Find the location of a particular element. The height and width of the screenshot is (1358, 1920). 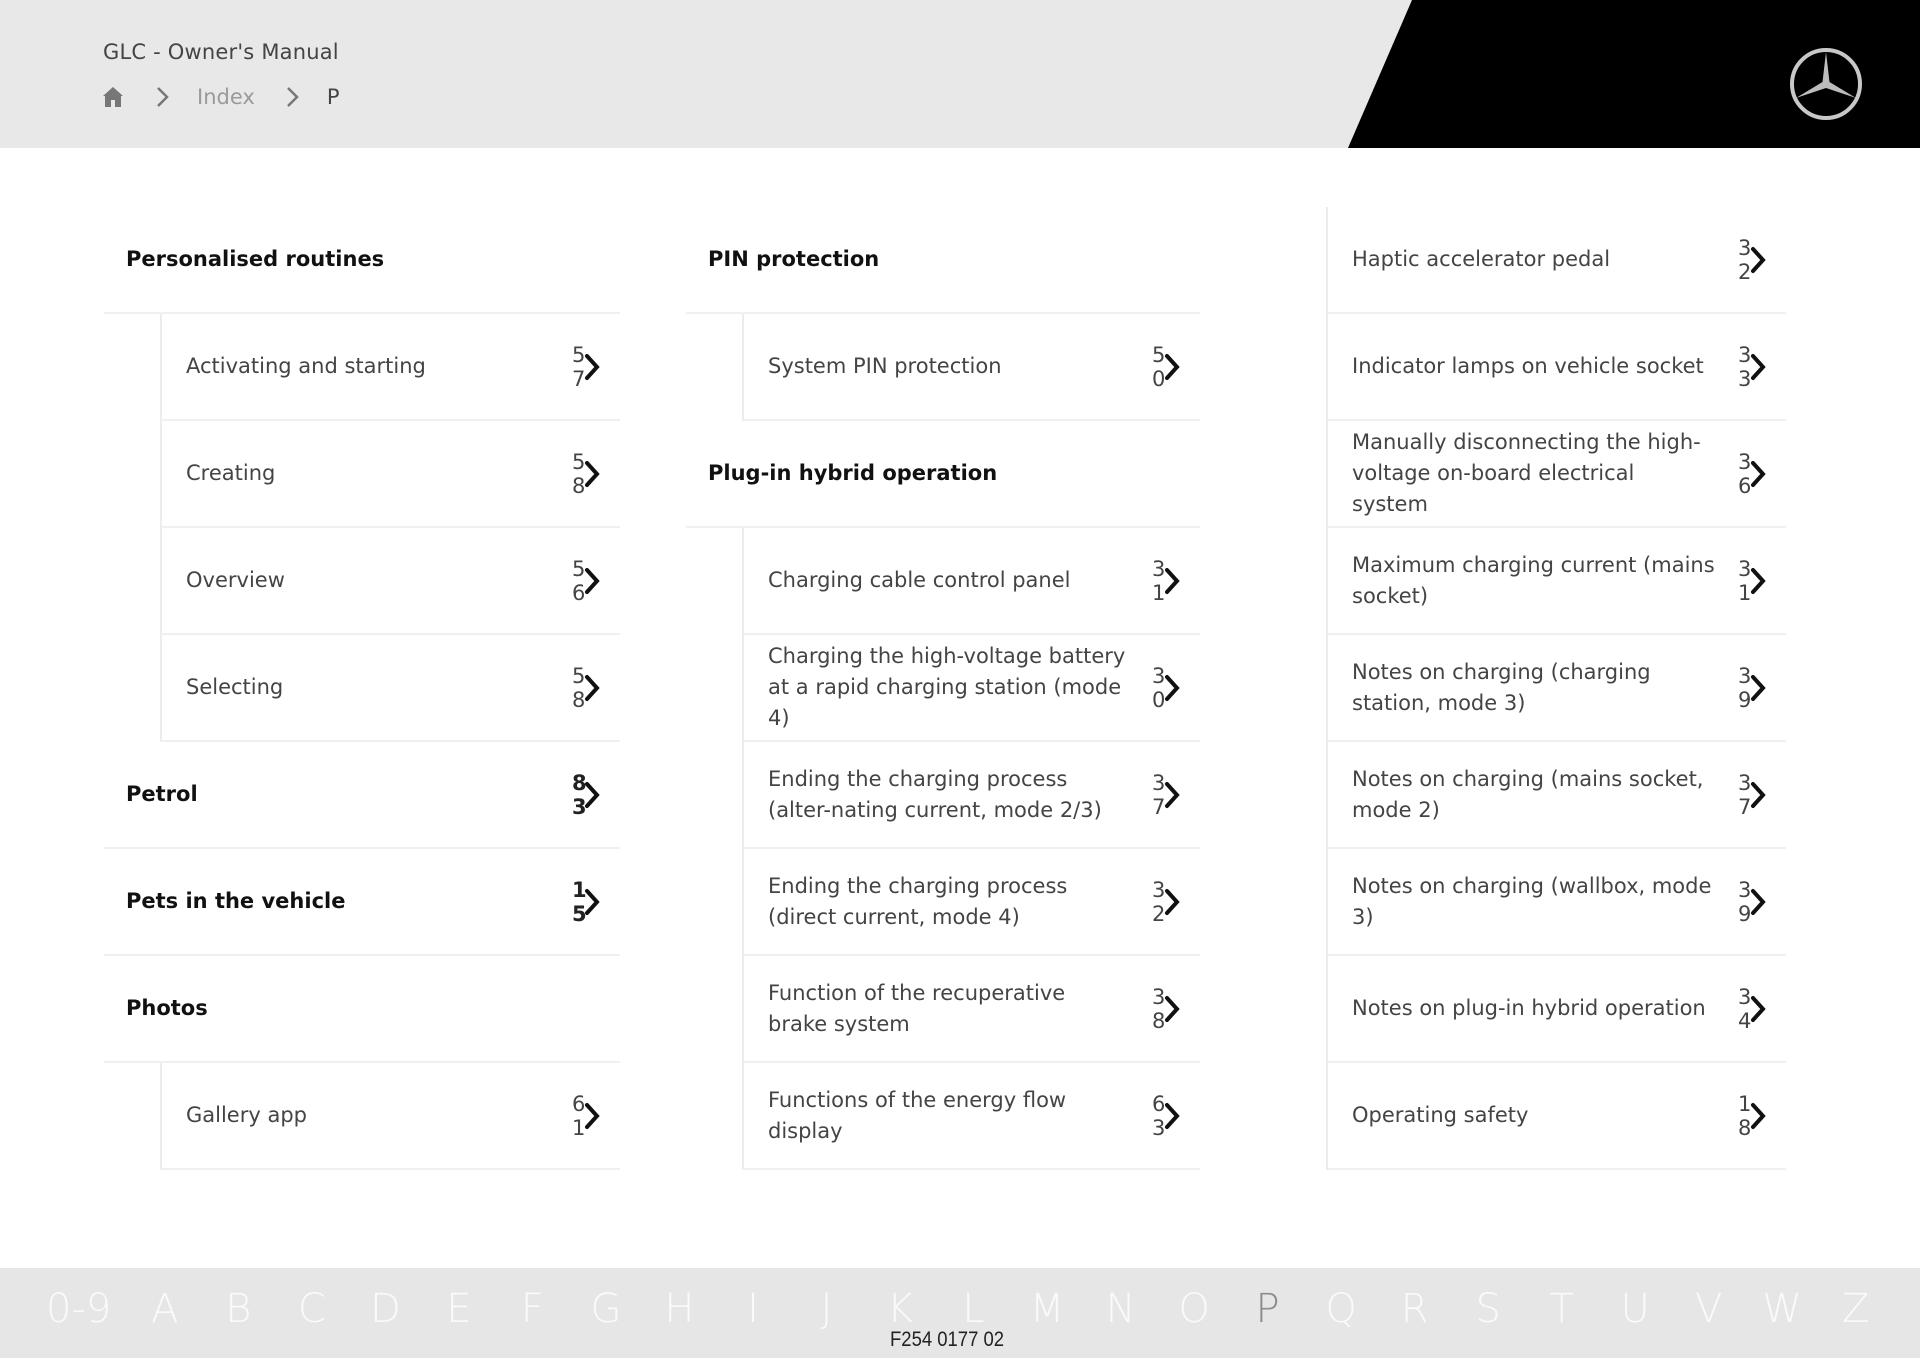

breadcrumb-current: P is located at coordinates (333, 97).